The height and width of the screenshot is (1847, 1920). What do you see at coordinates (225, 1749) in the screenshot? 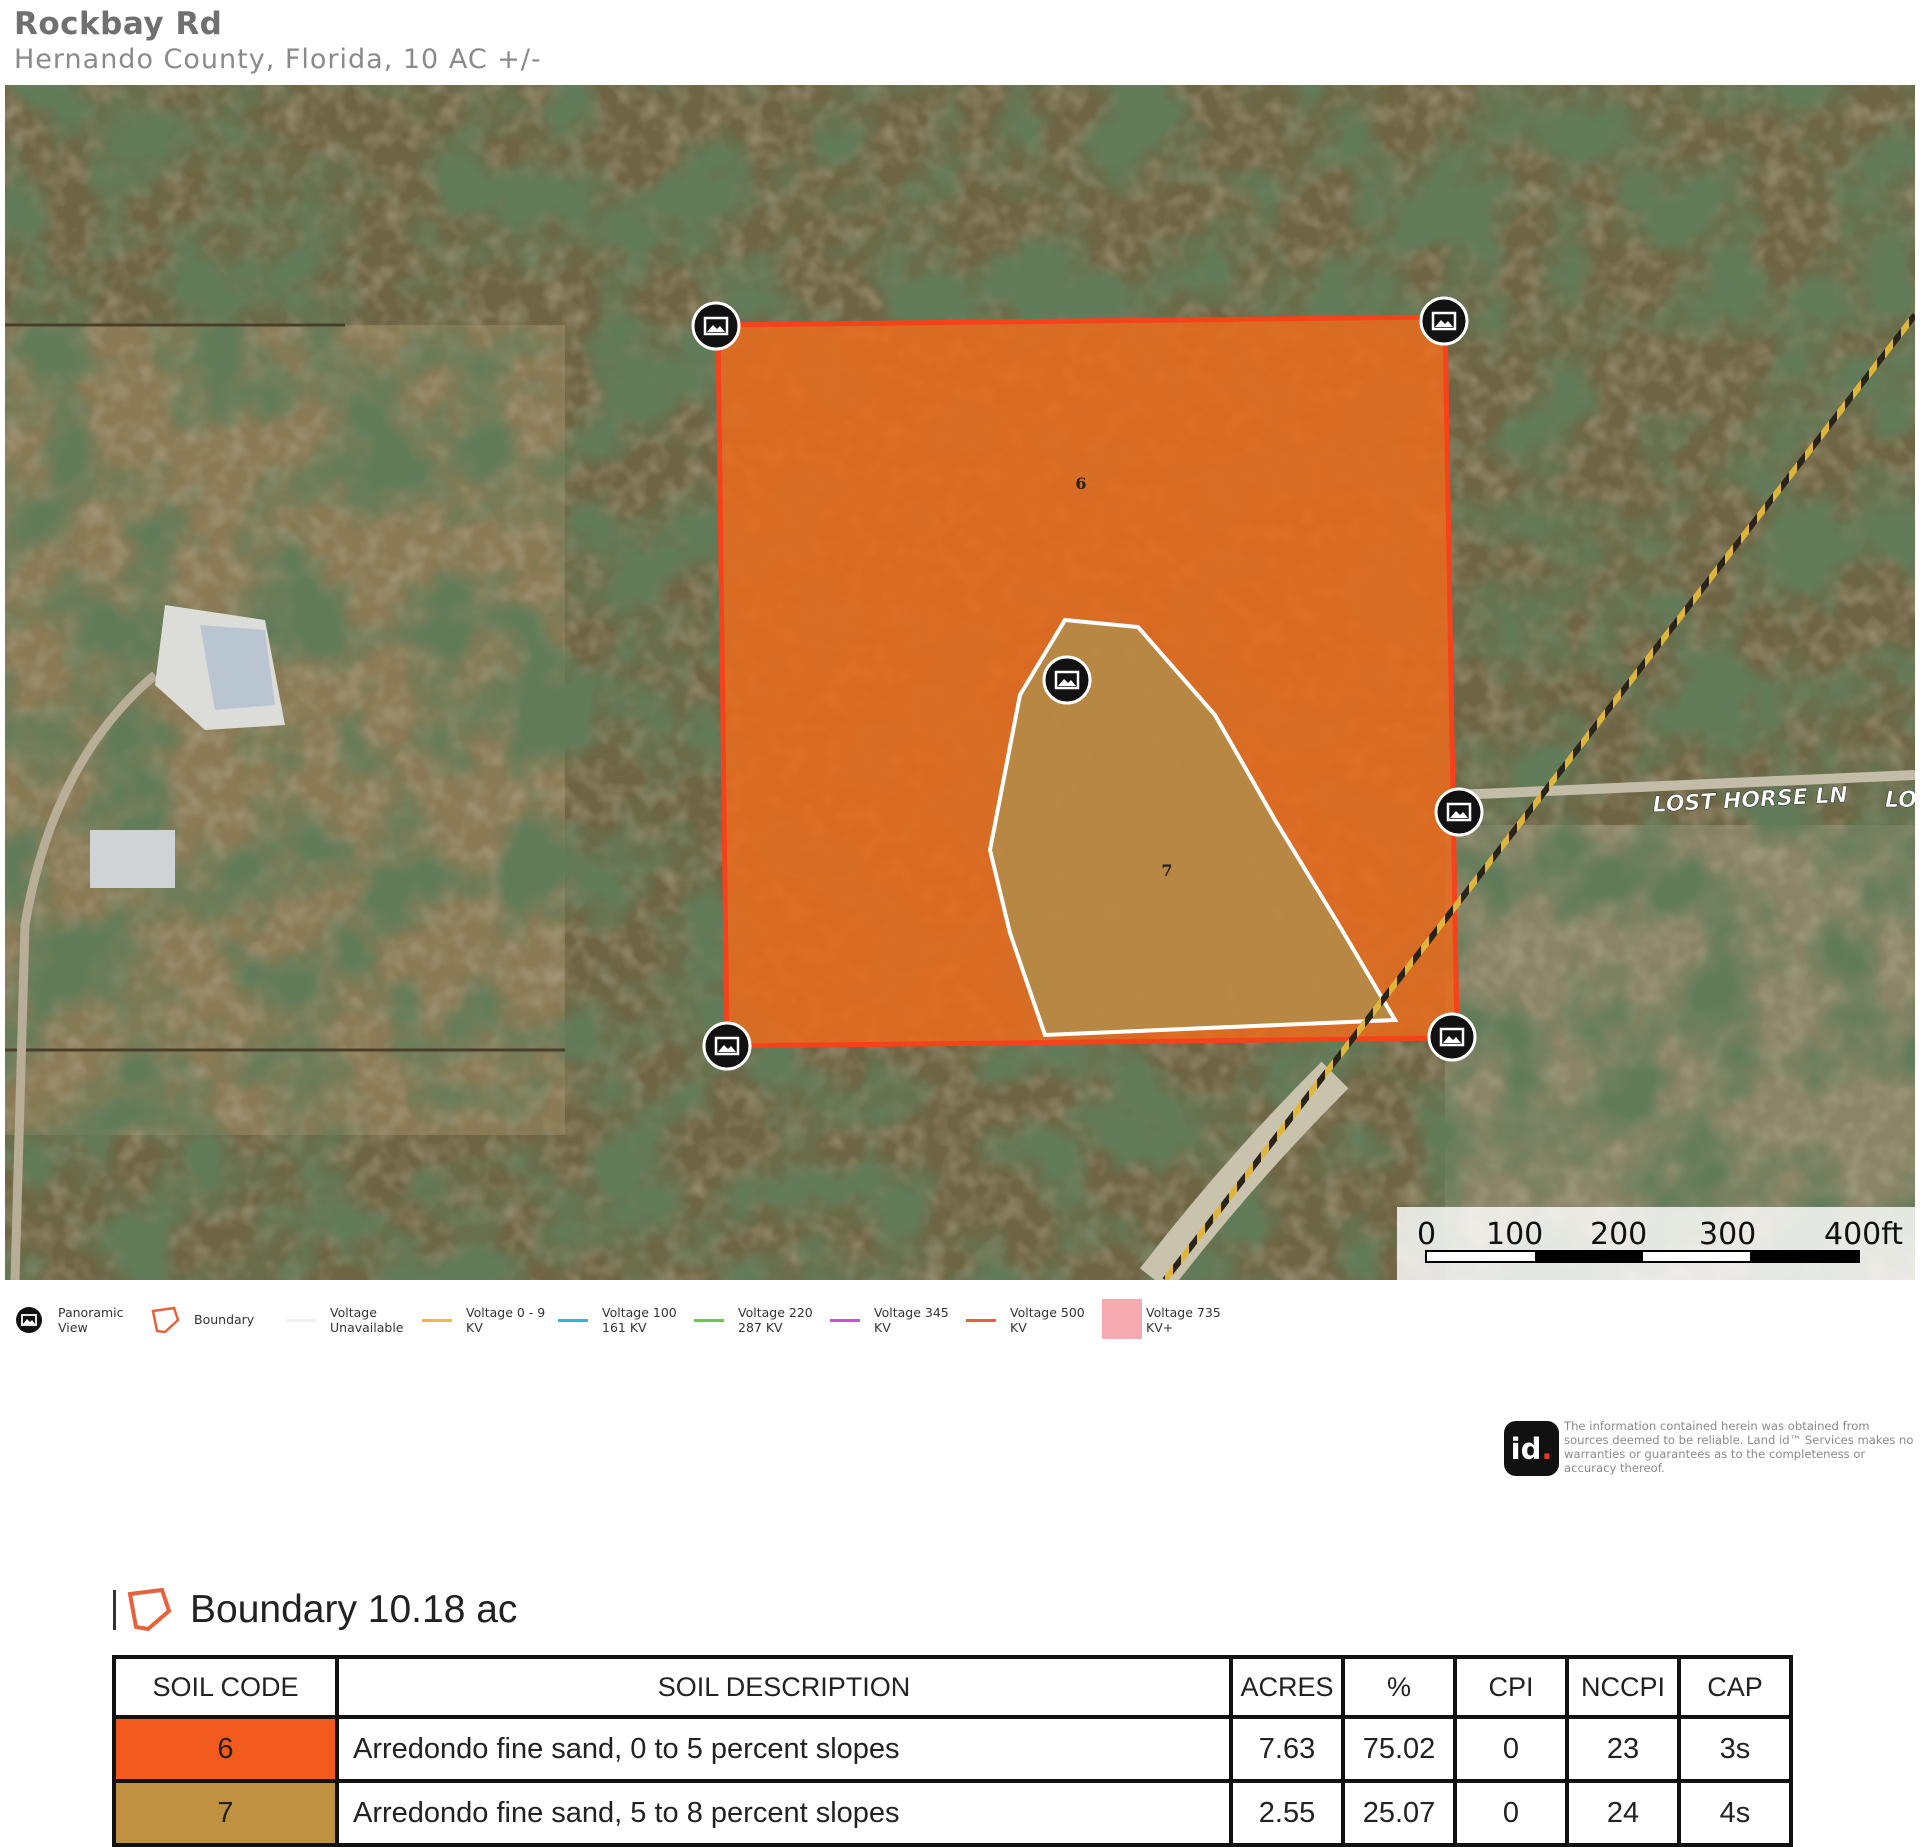
I see `soil-code-cell: 6` at bounding box center [225, 1749].